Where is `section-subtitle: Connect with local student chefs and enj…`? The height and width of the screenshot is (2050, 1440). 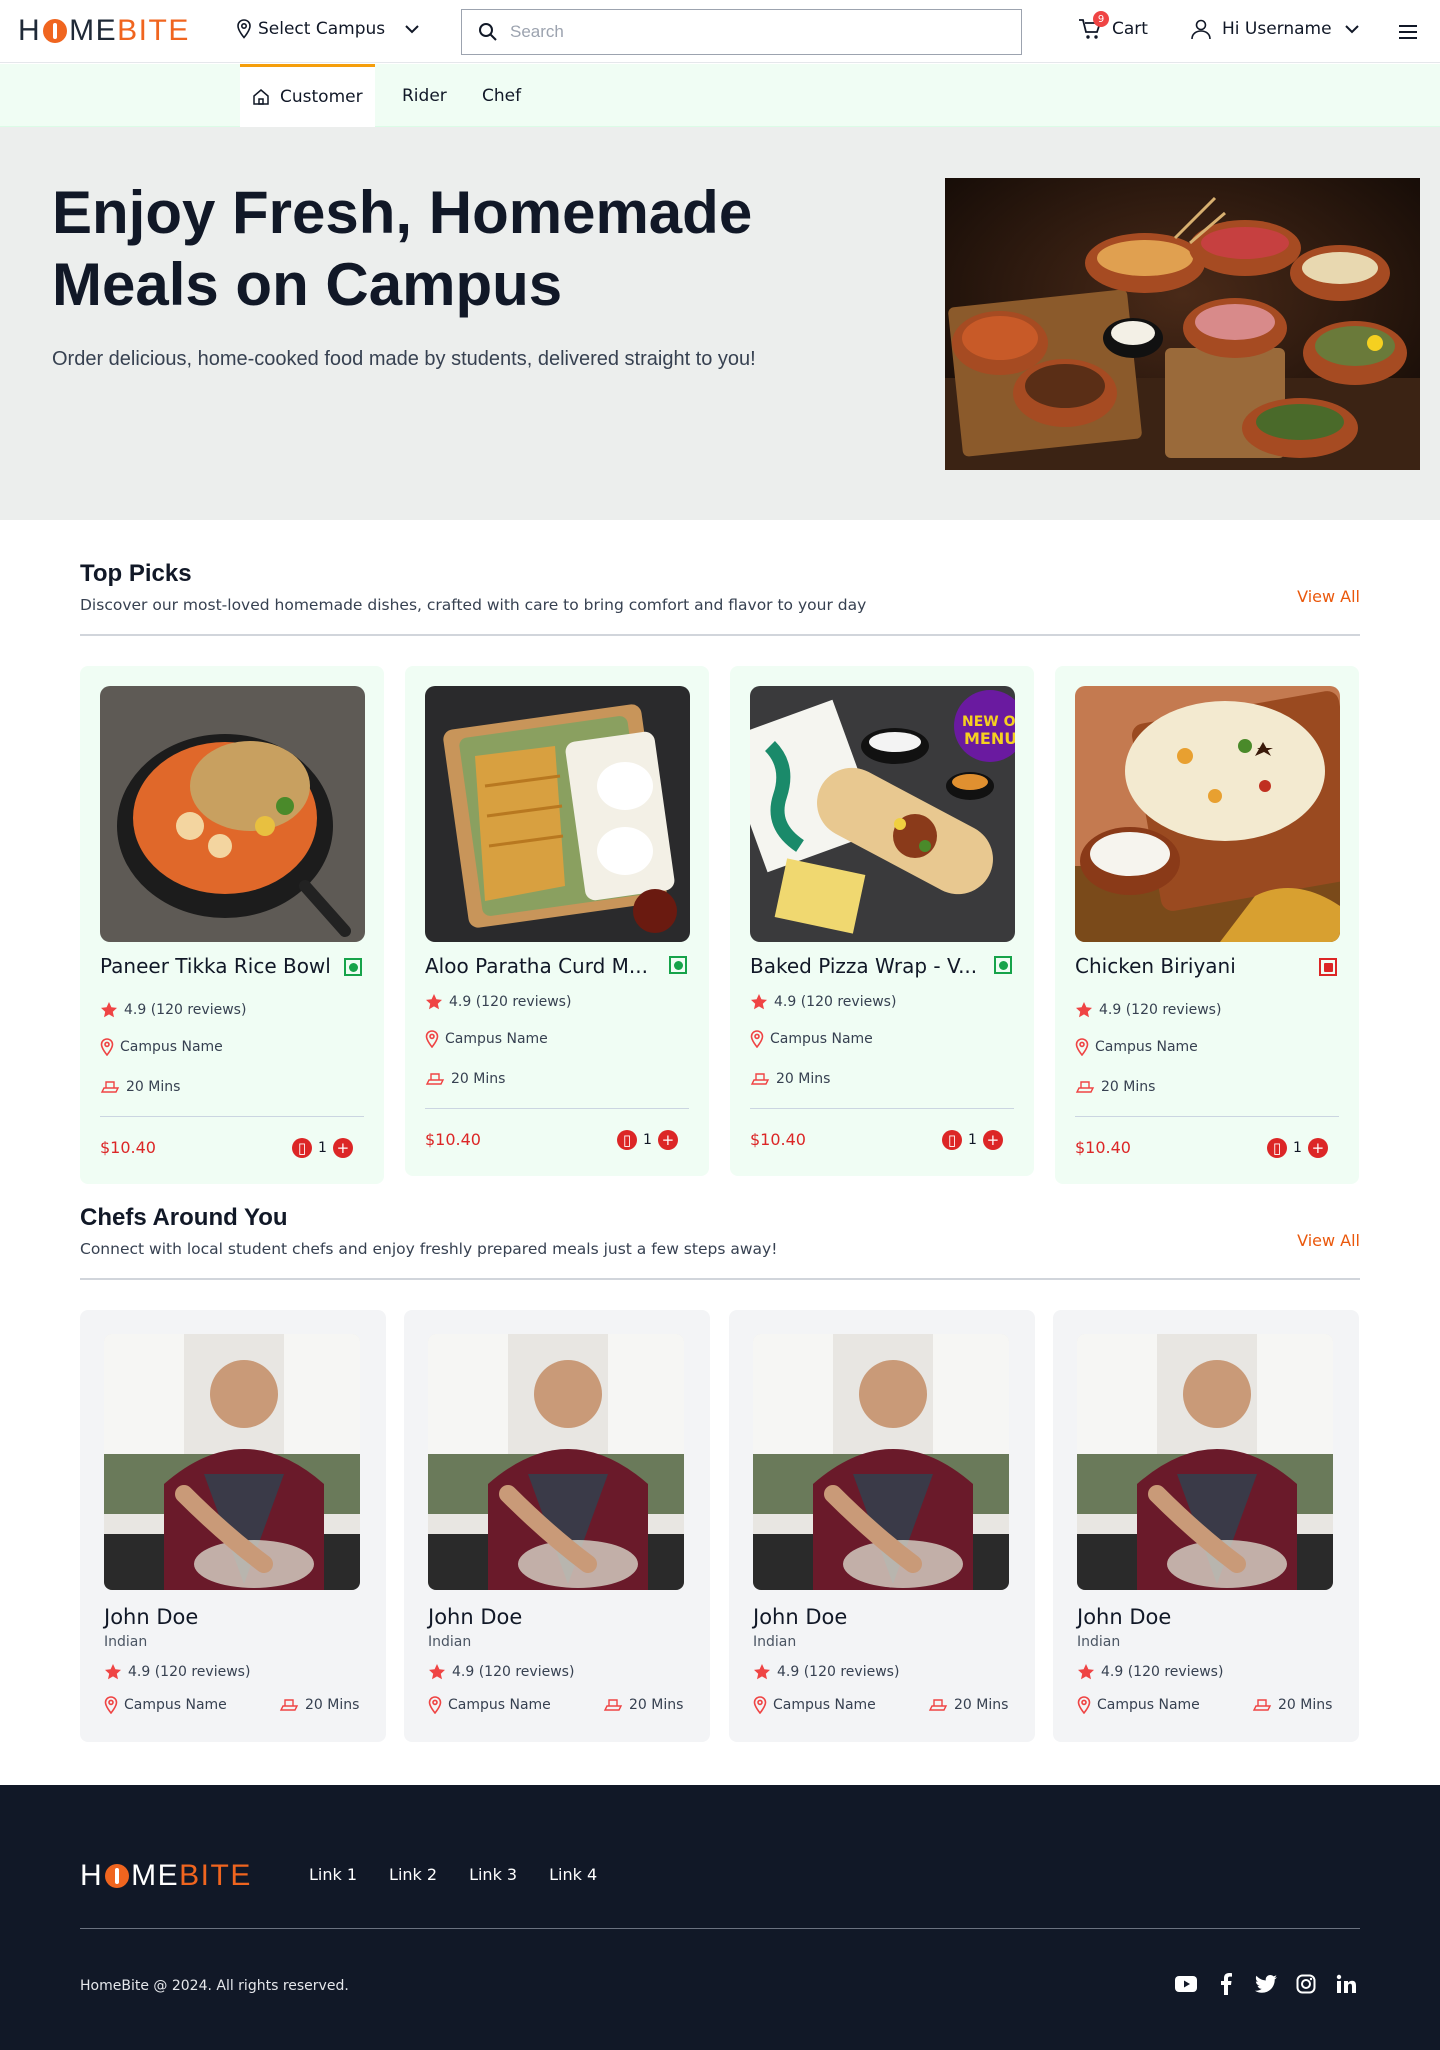
section-subtitle: Connect with local student chefs and enj… is located at coordinates (429, 1249).